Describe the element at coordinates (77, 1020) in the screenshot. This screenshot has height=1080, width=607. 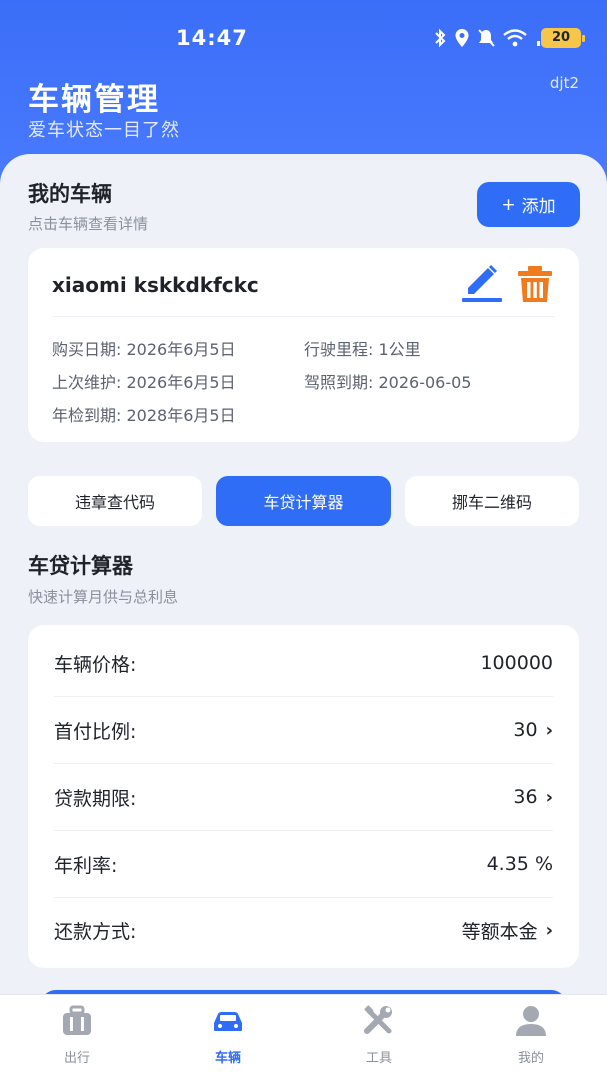
I see `luggage-icon` at that location.